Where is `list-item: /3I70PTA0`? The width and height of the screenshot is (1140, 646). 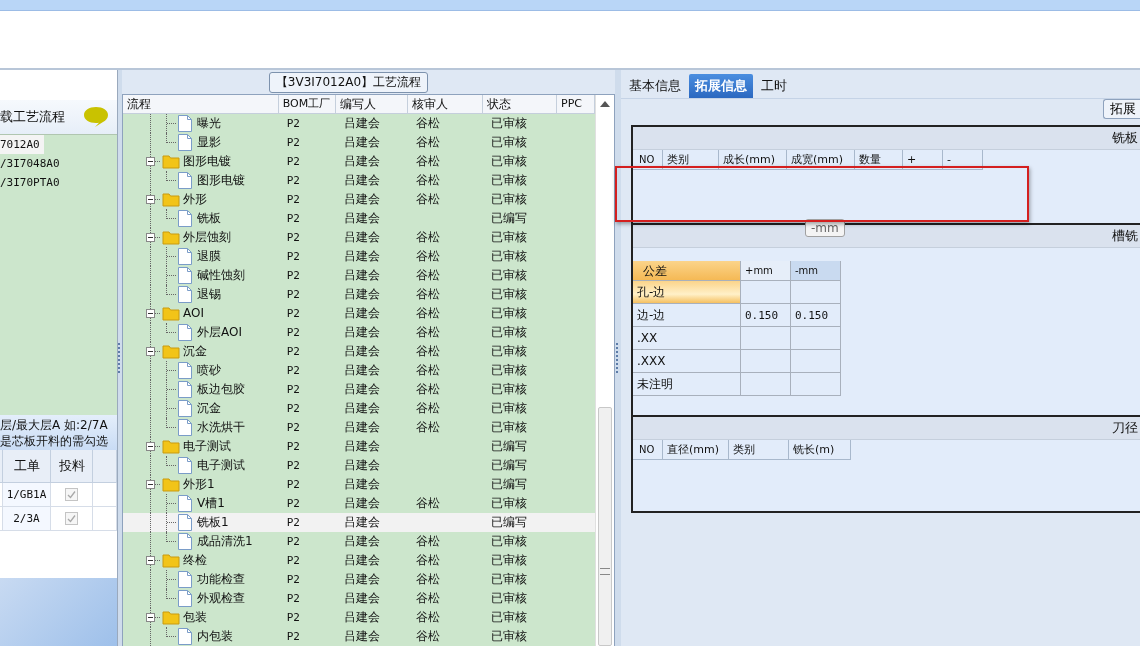 list-item: /3I70PTA0 is located at coordinates (32, 182).